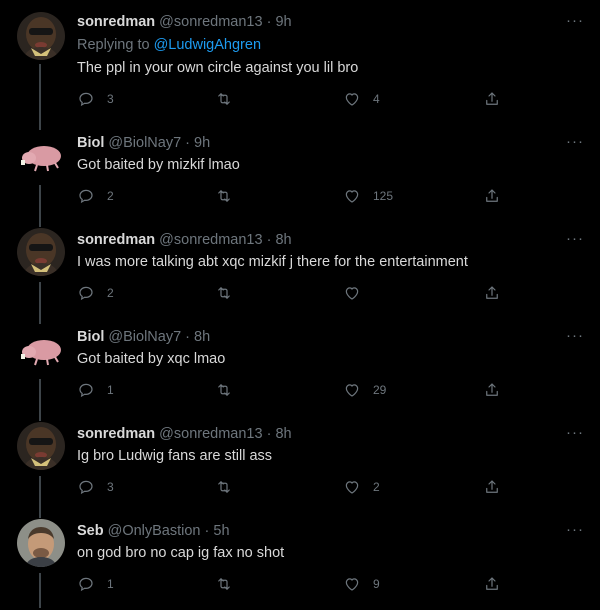 This screenshot has height=610, width=600. What do you see at coordinates (380, 390) in the screenshot?
I see `like-count: 29` at bounding box center [380, 390].